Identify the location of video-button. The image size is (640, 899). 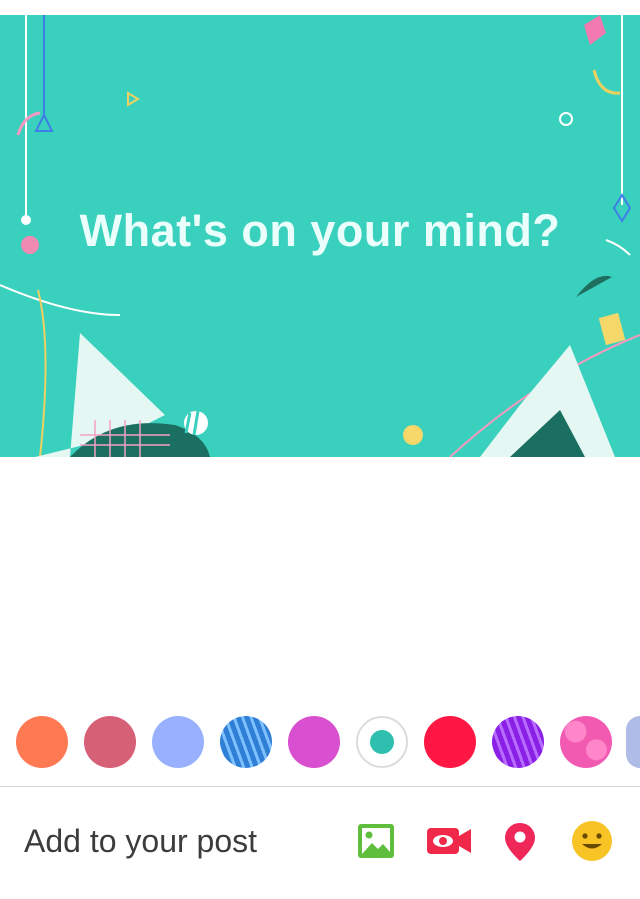
(448, 841).